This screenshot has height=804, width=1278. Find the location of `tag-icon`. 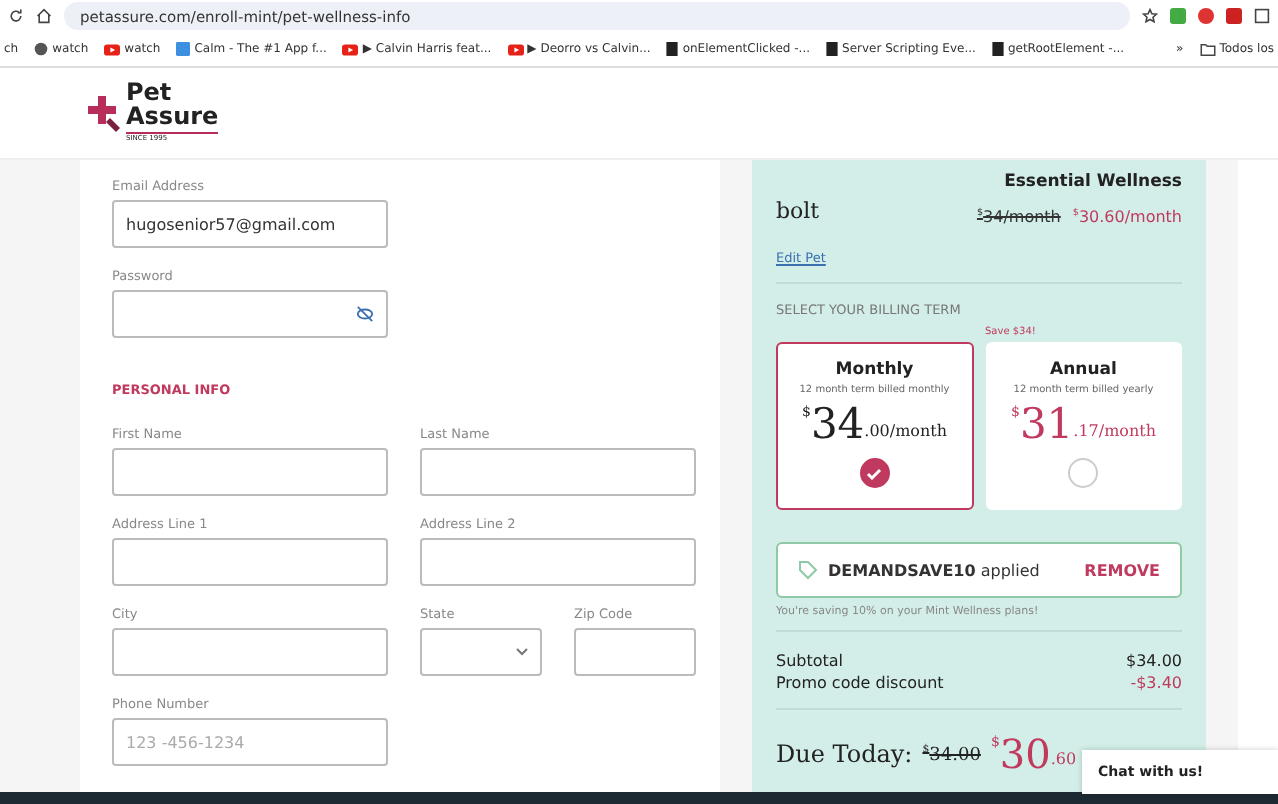

tag-icon is located at coordinates (808, 570).